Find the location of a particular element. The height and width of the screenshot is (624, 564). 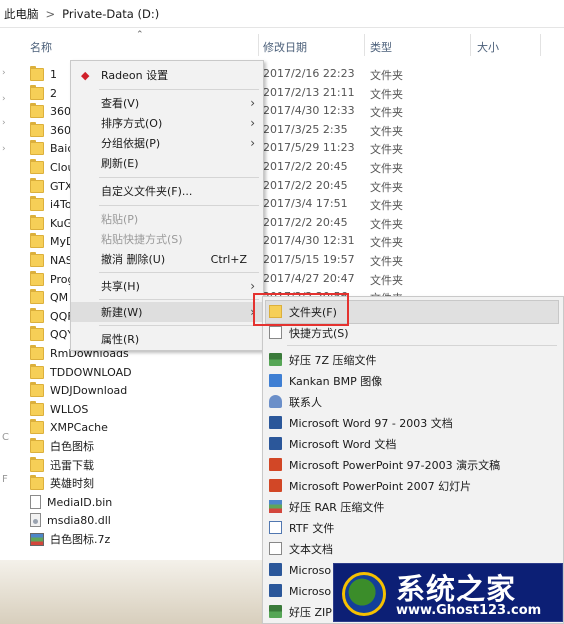

column-modified: 修改日期 is located at coordinates (285, 47).